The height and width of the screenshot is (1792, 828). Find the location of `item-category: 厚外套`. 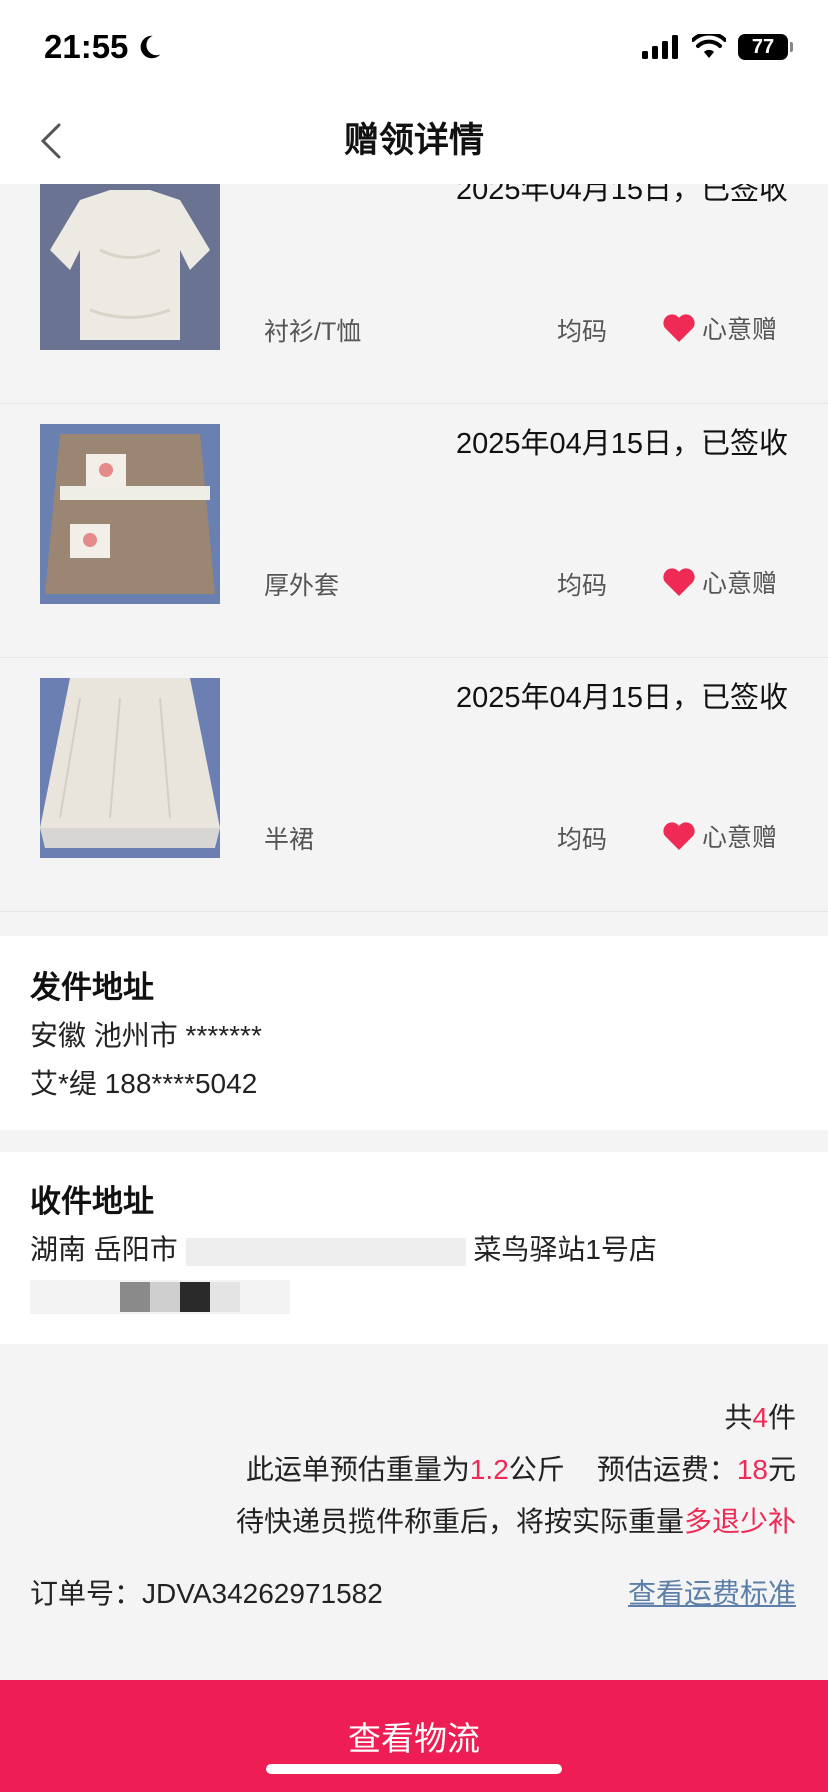

item-category: 厚外套 is located at coordinates (302, 586).